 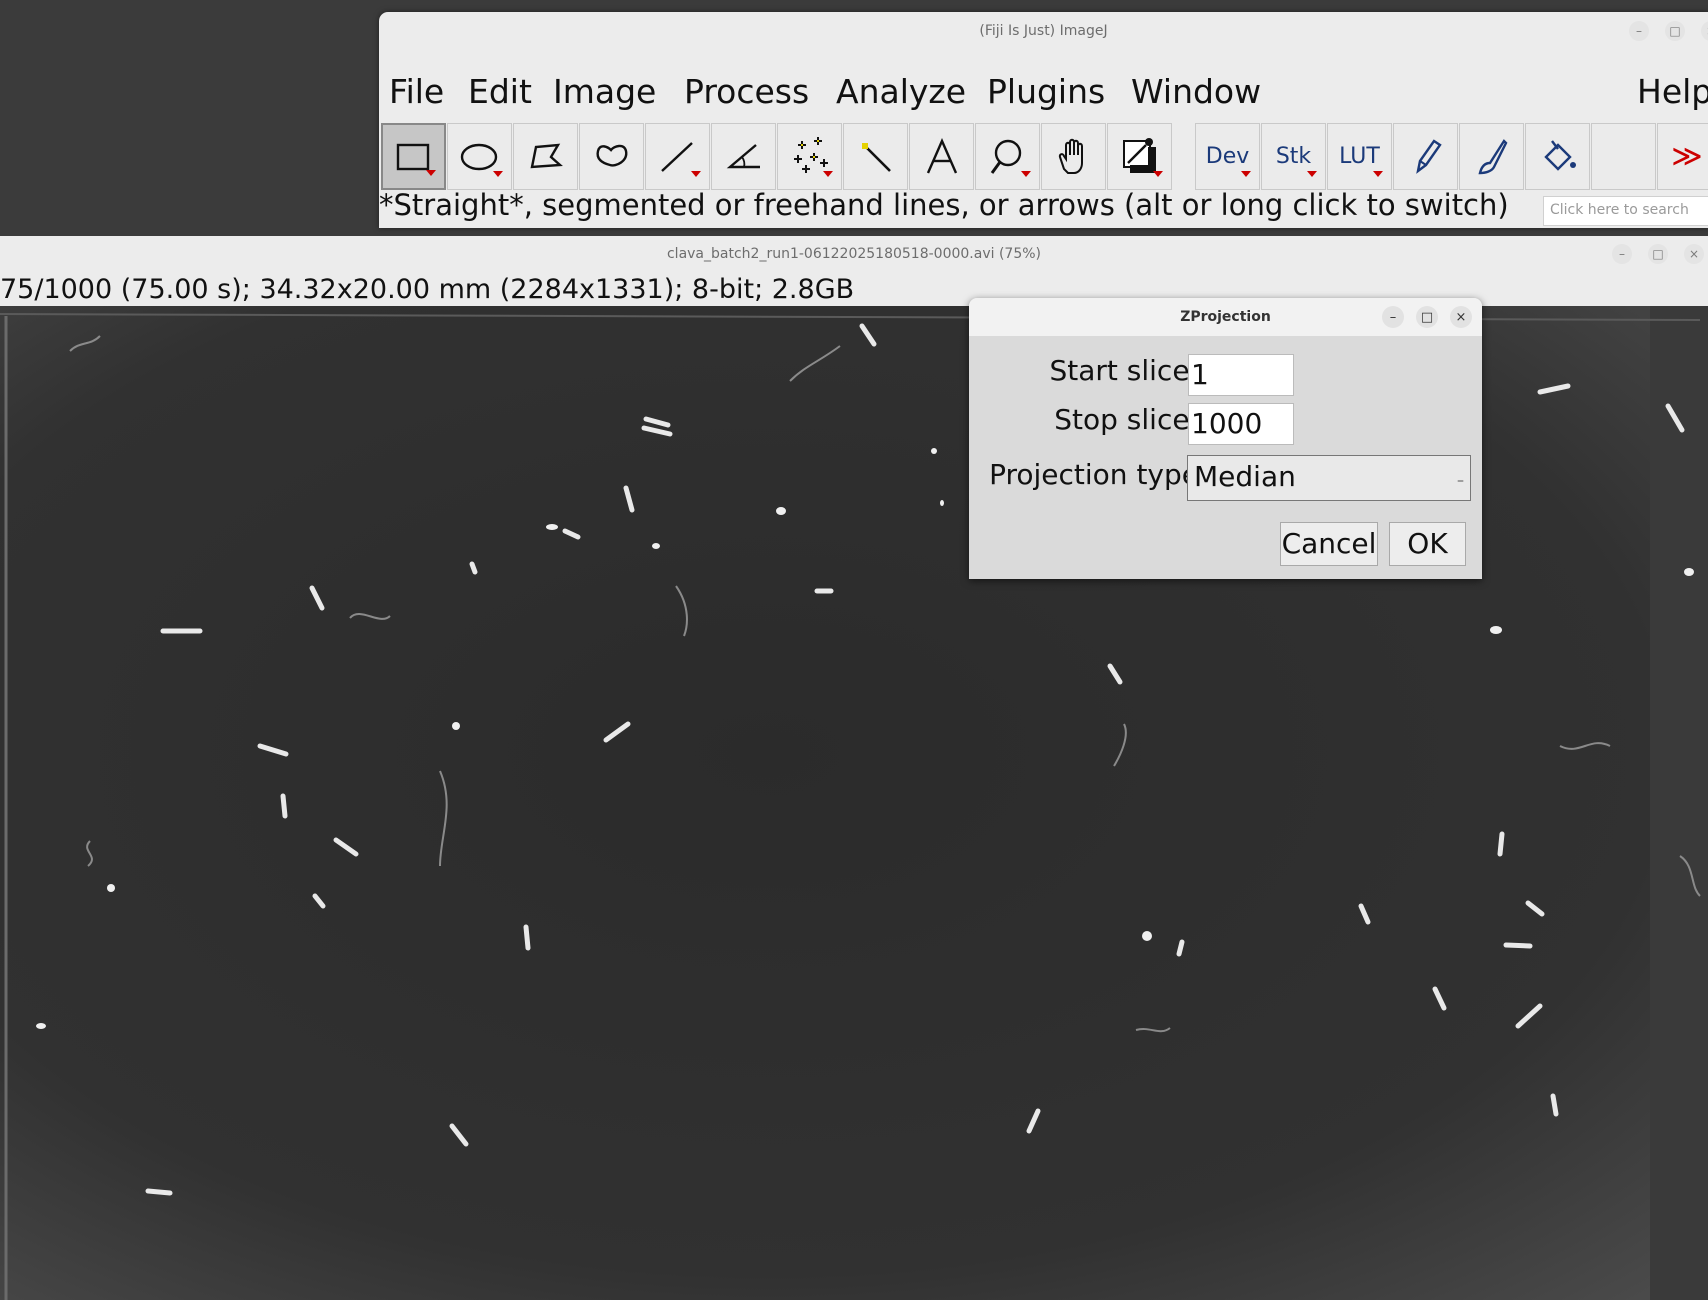 I want to click on projection-type-value: Median, so click(x=1245, y=476).